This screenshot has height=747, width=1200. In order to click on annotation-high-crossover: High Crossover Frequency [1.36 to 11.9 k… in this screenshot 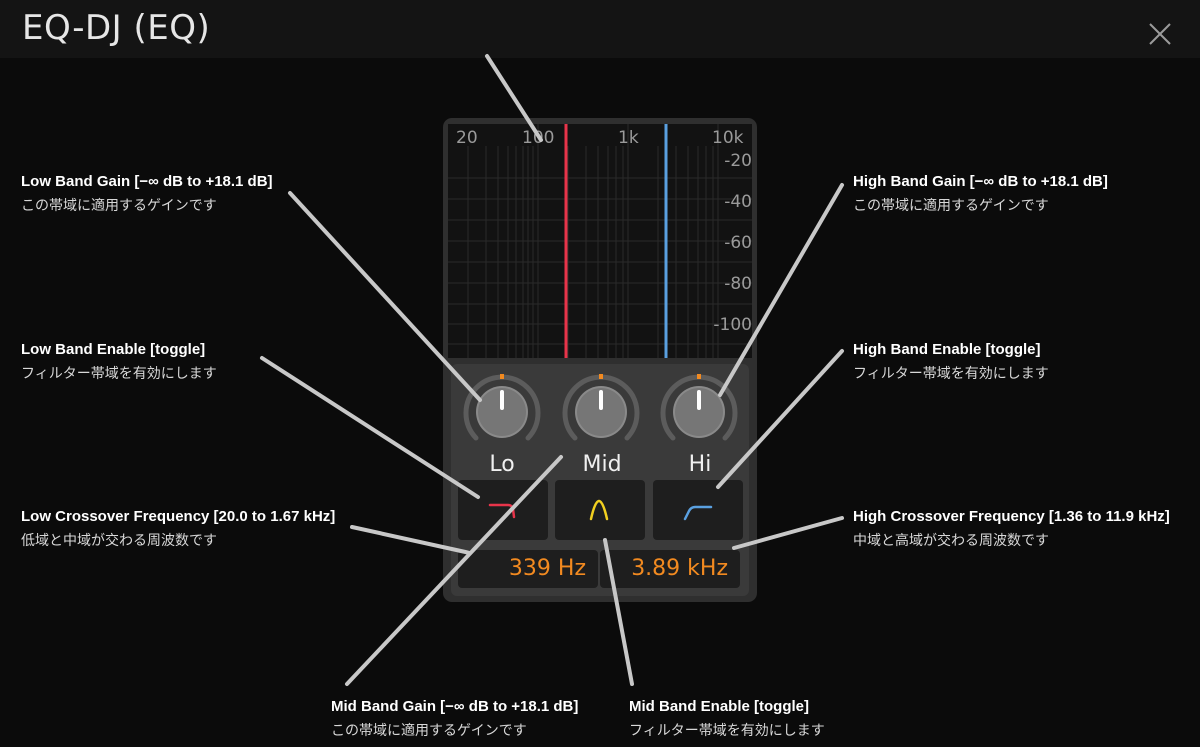, I will do `click(1011, 529)`.